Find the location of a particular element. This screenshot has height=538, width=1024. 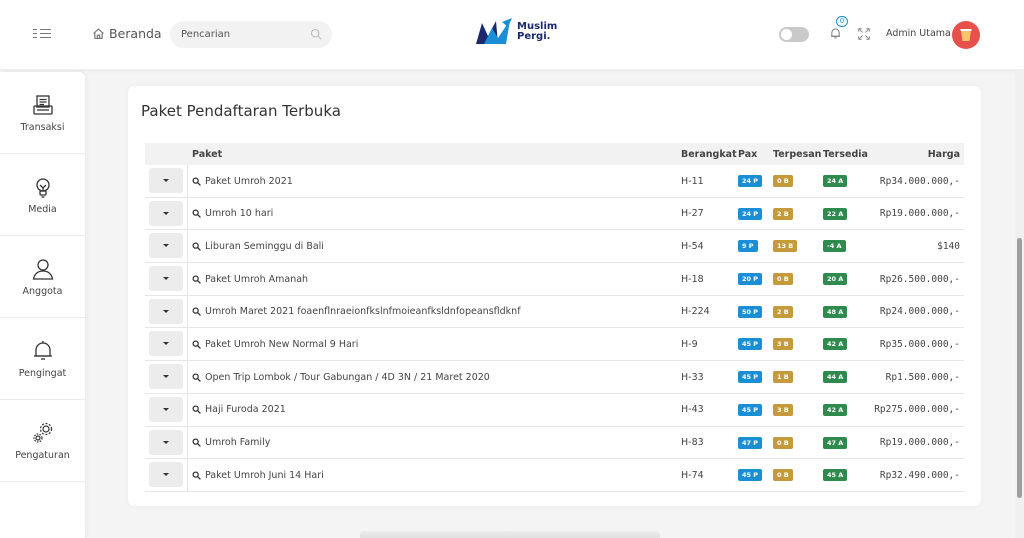

sidebar-item-media: Media is located at coordinates (42, 195).